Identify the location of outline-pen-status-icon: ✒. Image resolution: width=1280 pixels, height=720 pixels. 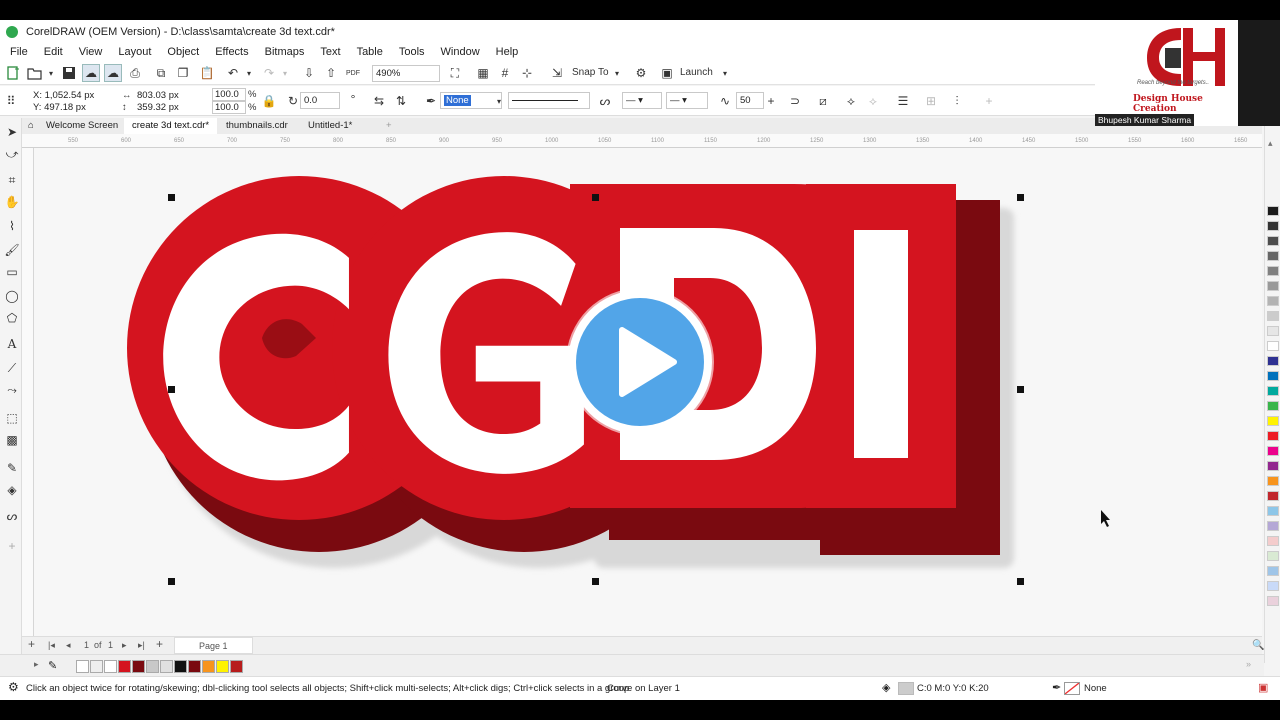
(1056, 687).